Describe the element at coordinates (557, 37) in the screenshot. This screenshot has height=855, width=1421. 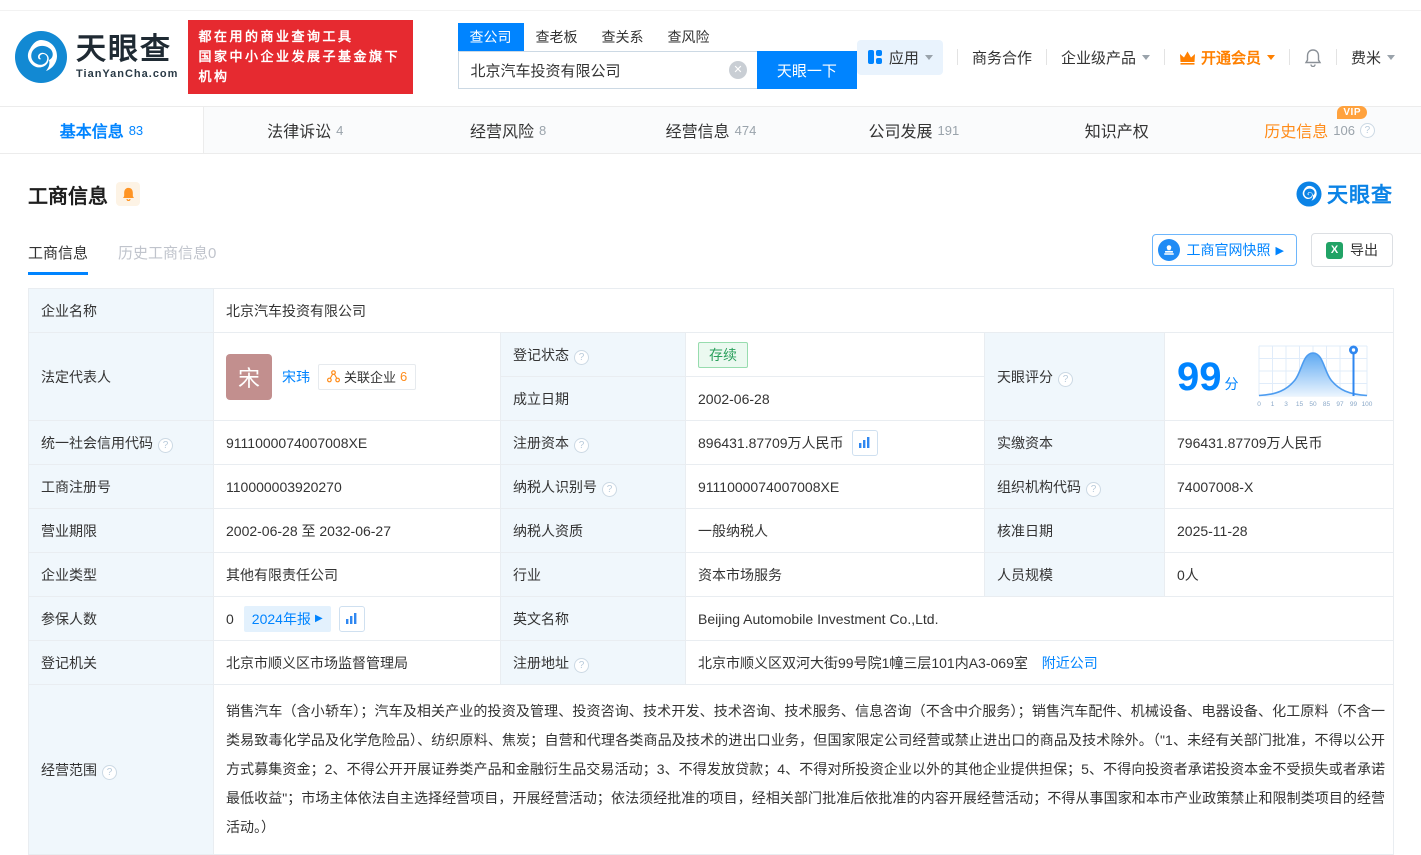
I see `search-tab-boss: 查老板` at that location.